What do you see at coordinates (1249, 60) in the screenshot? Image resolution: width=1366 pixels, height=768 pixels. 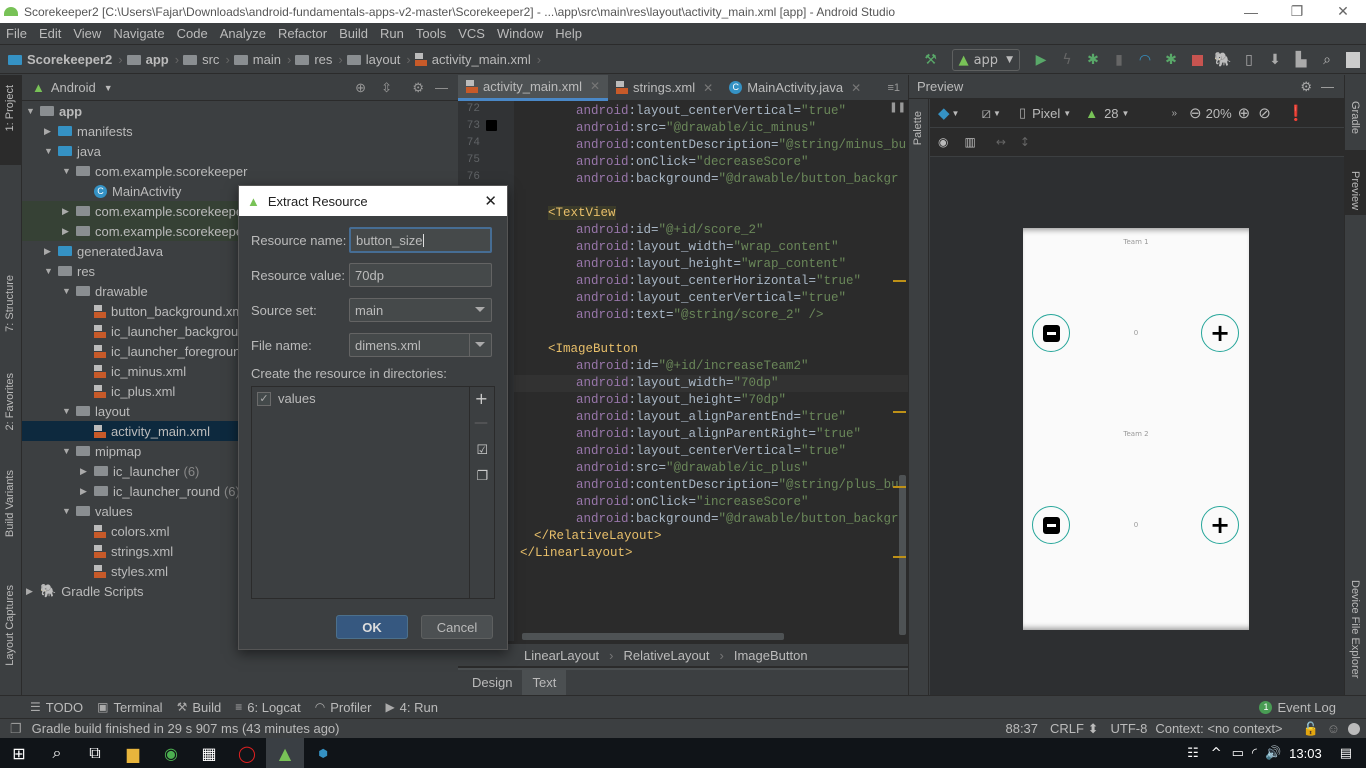 I see `avd-manager-icon: ▯` at bounding box center [1249, 60].